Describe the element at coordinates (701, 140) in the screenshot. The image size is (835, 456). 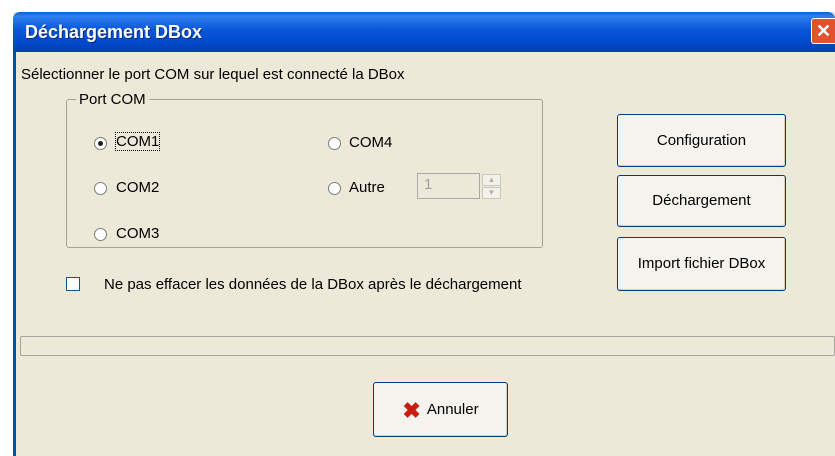
I see `configuration-button: Configuration` at that location.